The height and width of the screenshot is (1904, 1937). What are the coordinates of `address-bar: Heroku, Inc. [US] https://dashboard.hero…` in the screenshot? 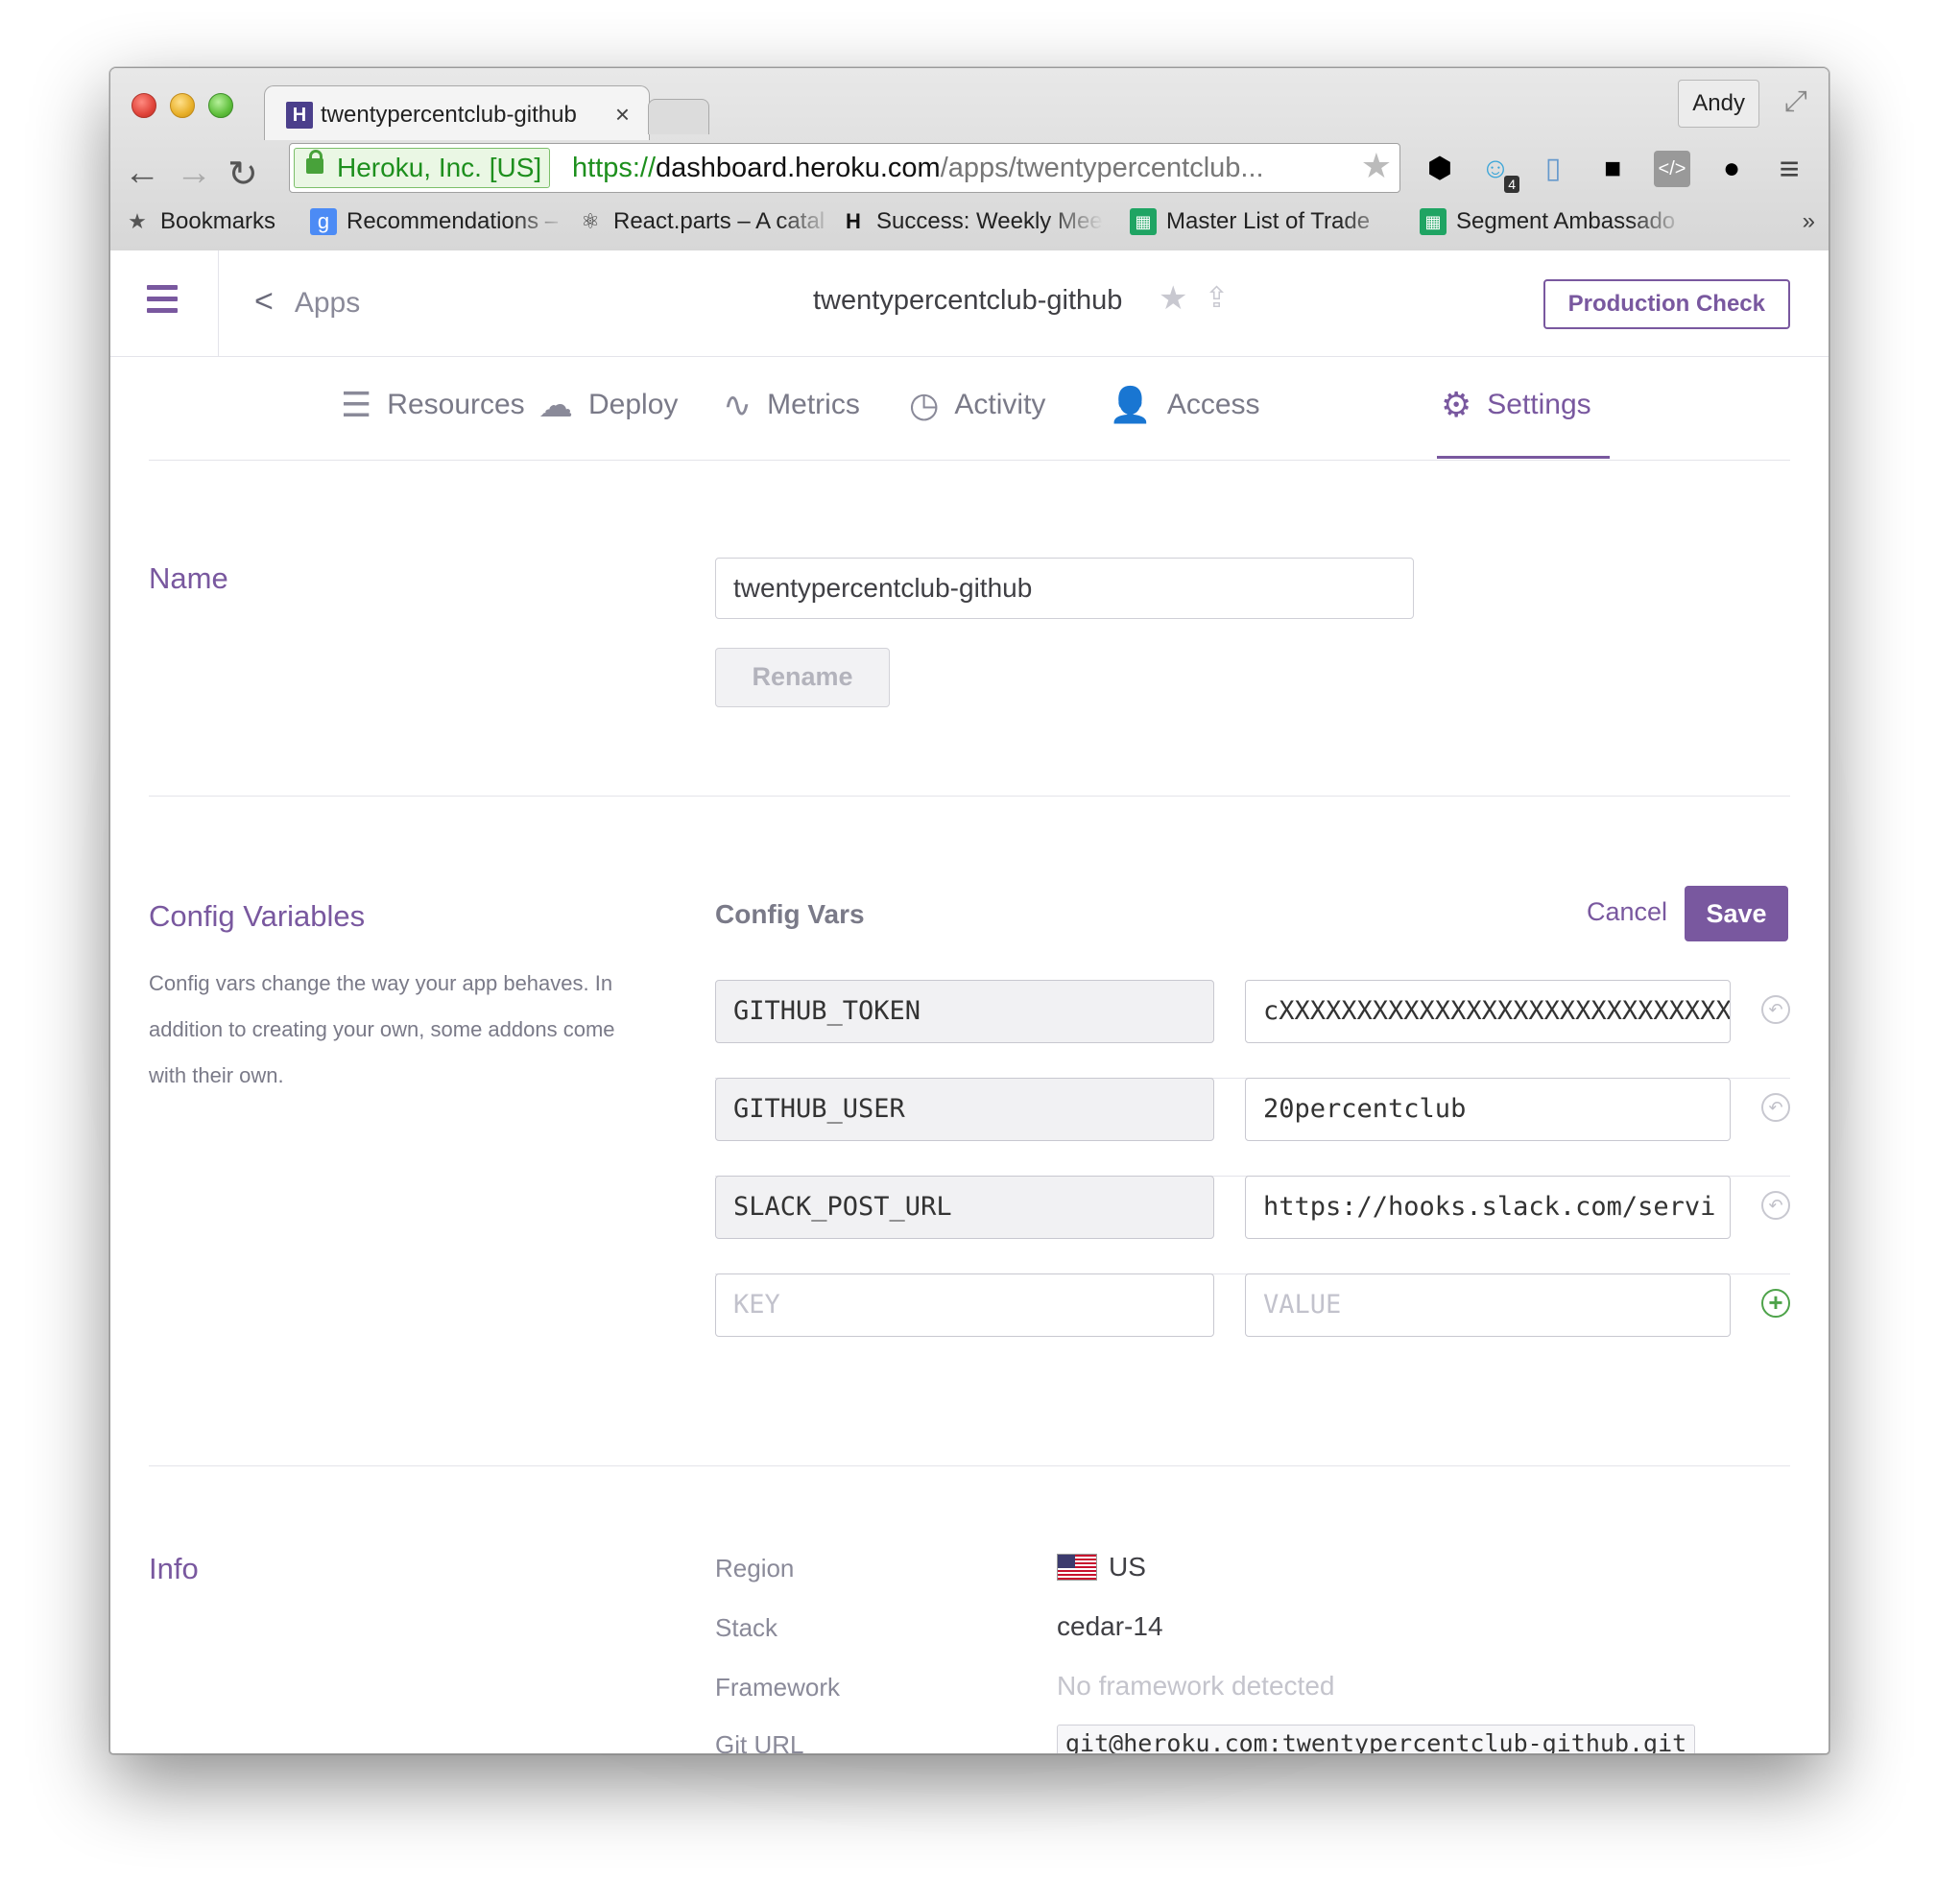 It's located at (844, 168).